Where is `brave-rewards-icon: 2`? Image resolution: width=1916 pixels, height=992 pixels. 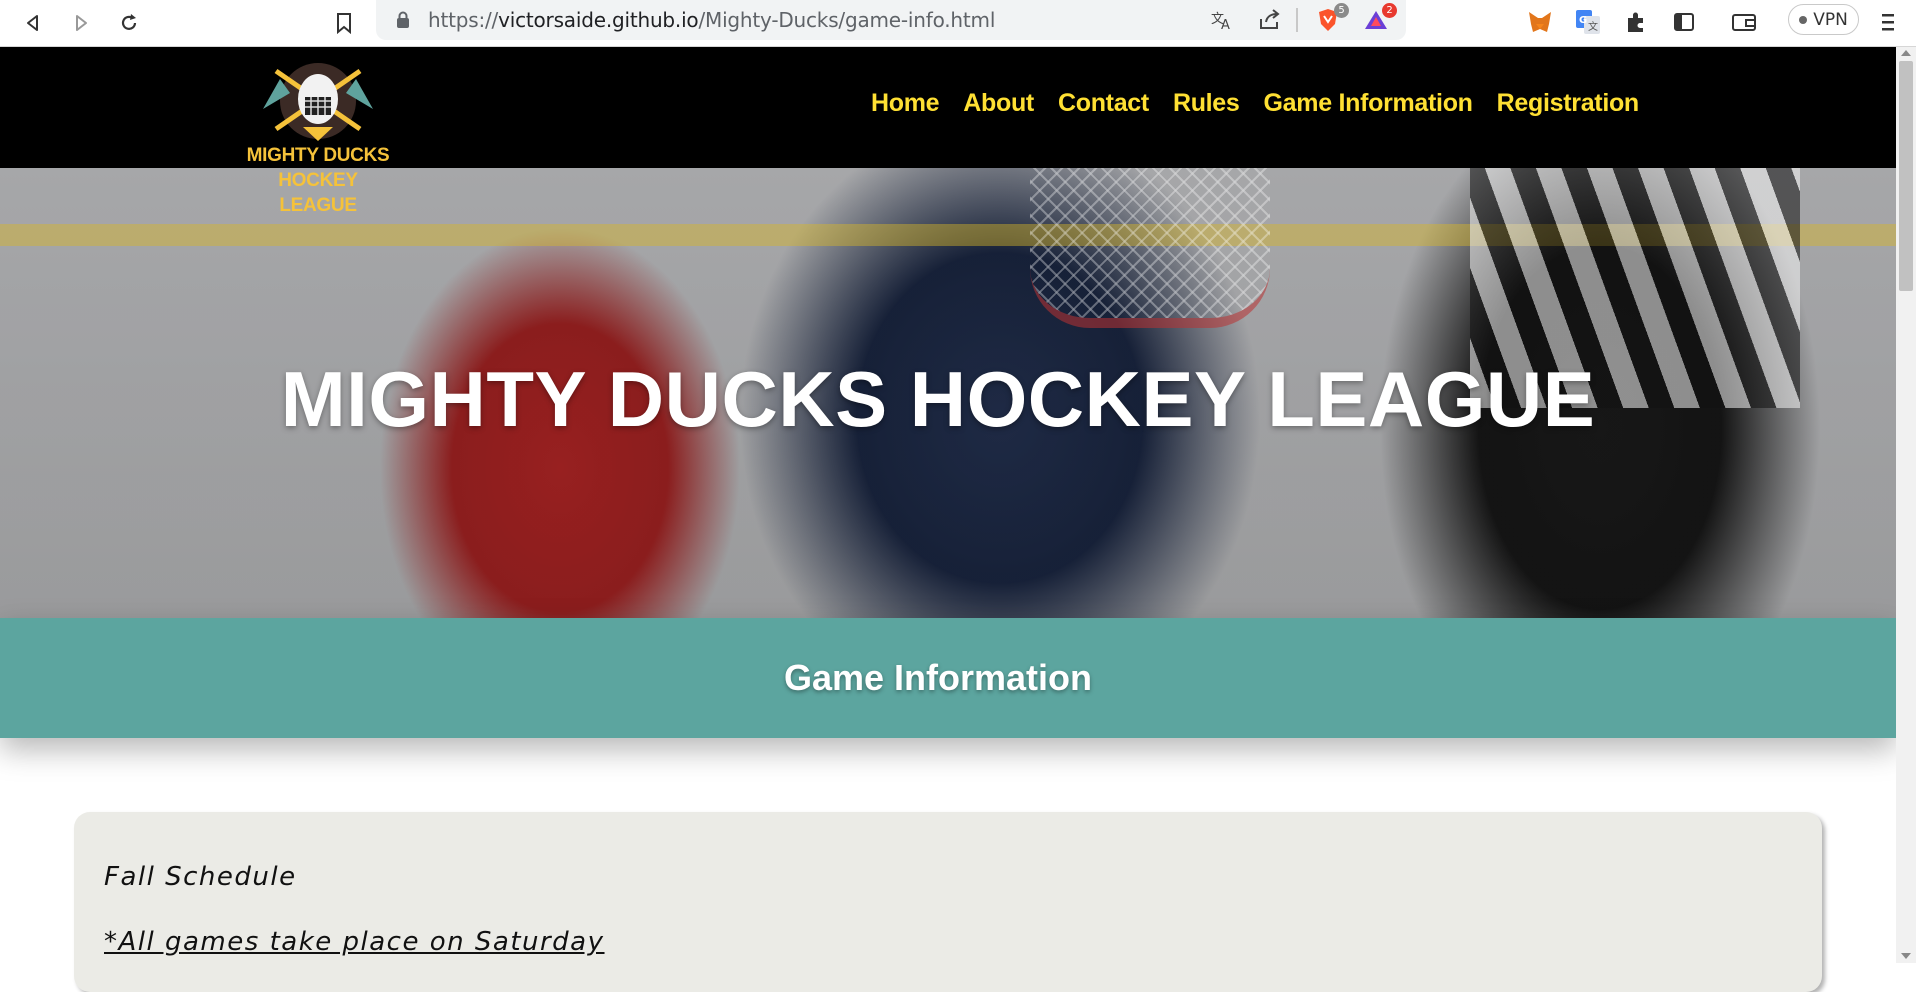 brave-rewards-icon: 2 is located at coordinates (1379, 18).